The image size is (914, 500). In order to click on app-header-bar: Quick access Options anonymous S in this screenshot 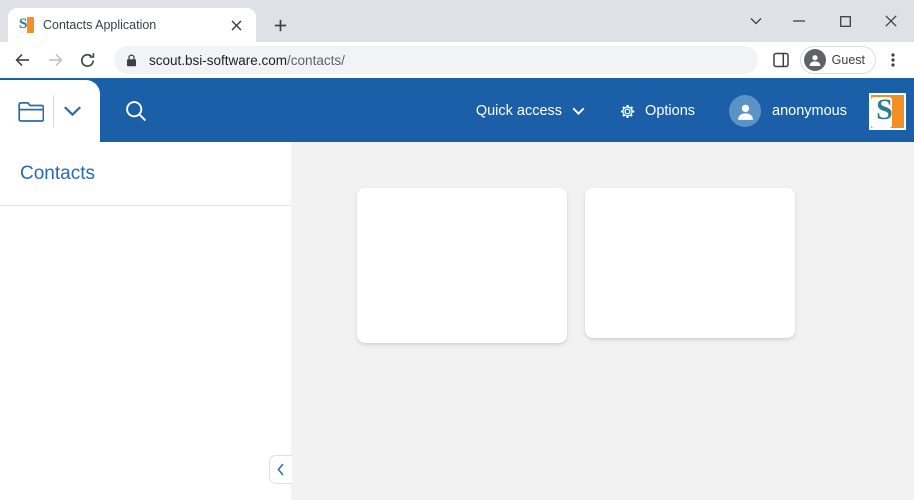, I will do `click(457, 111)`.